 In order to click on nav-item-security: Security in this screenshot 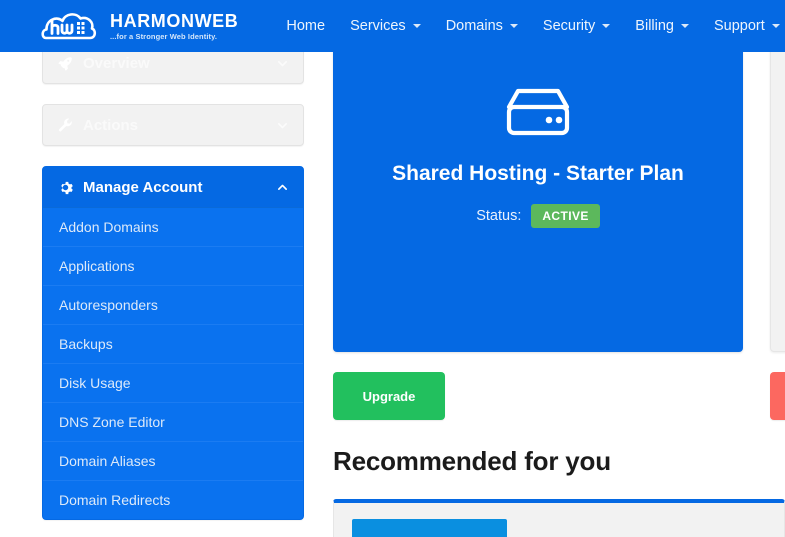, I will do `click(576, 26)`.